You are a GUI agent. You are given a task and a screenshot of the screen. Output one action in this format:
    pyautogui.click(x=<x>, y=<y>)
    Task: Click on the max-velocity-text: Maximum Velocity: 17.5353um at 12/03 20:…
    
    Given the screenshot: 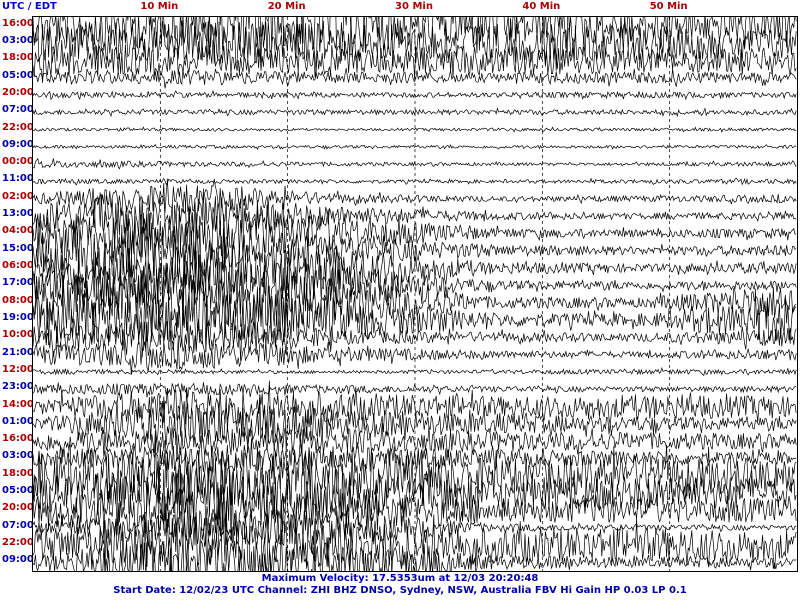 What is the action you would take?
    pyautogui.click(x=400, y=578)
    